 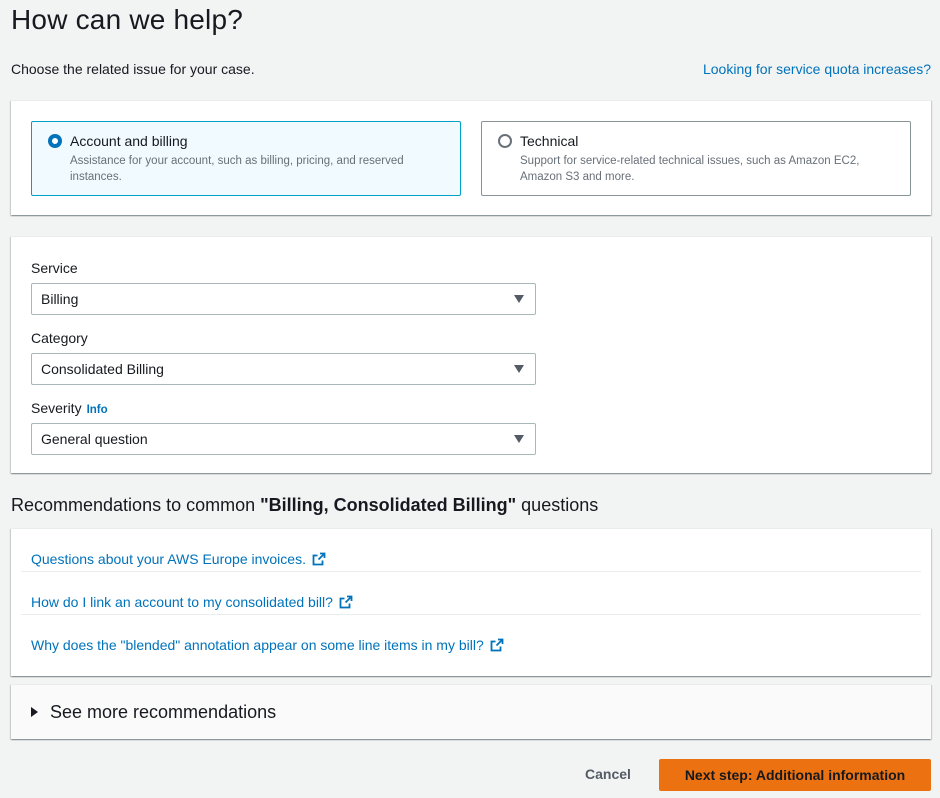 I want to click on service-select-value: Billing, so click(x=60, y=299).